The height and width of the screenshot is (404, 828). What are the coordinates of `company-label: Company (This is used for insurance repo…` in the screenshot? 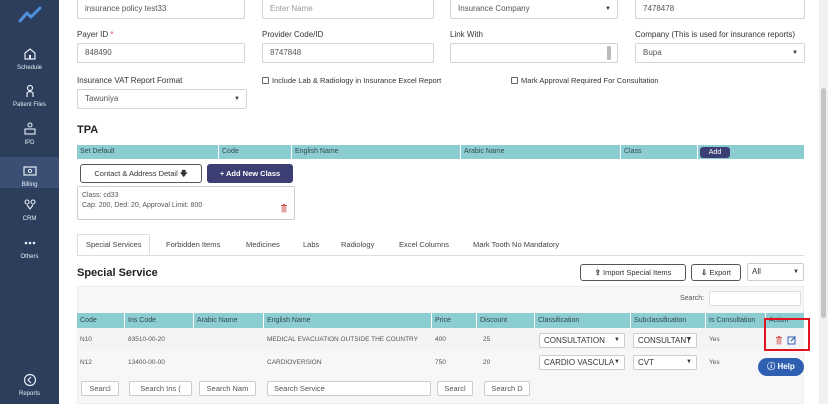 It's located at (715, 34).